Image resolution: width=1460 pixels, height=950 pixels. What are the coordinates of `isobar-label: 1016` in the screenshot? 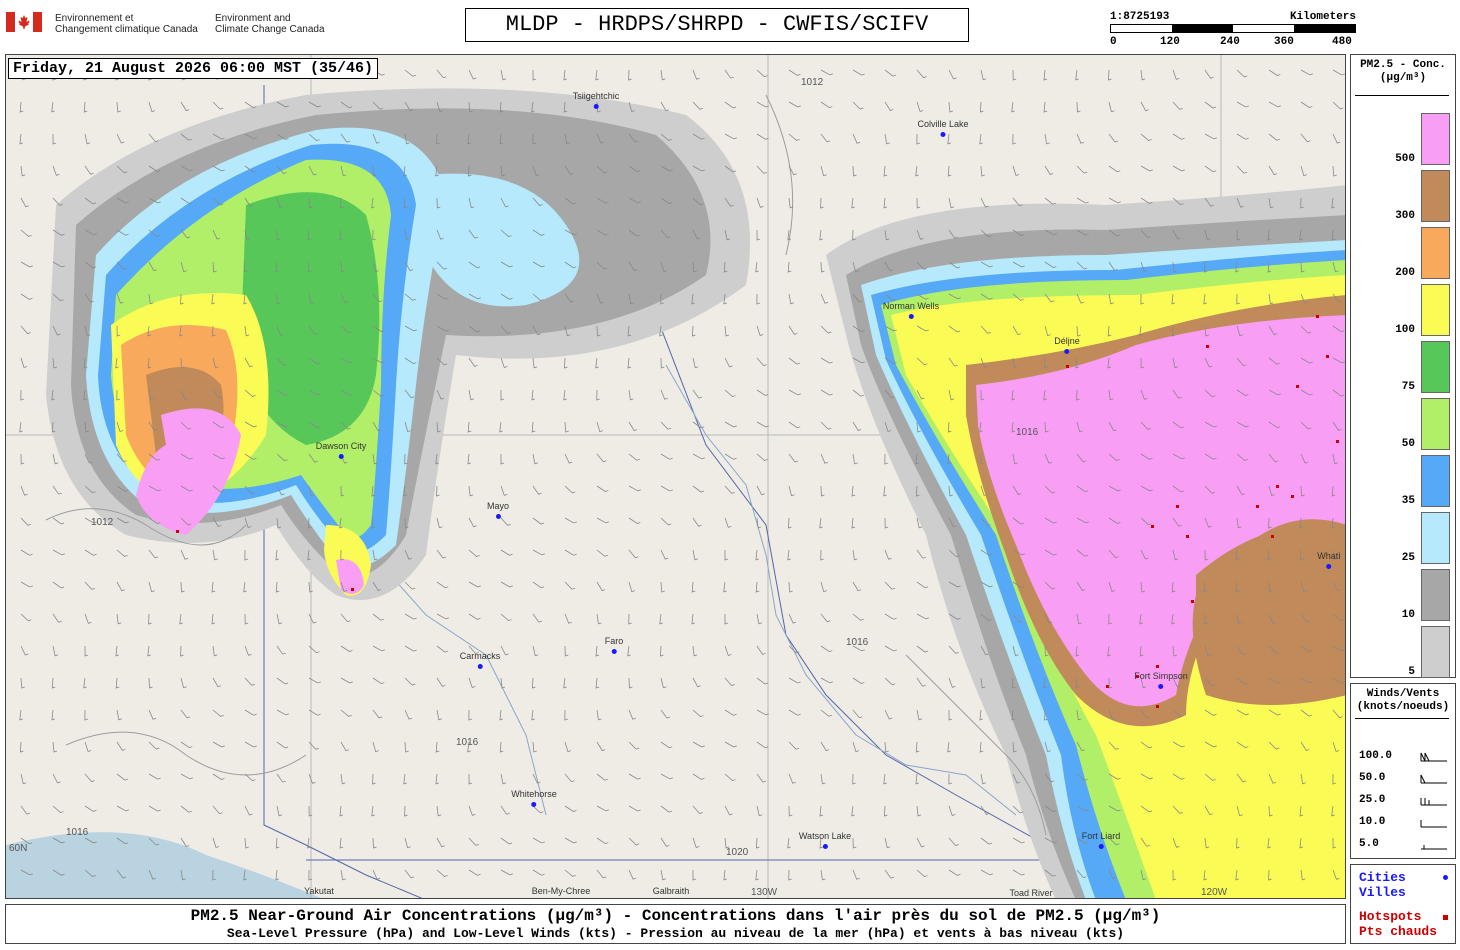 It's located at (77, 832).